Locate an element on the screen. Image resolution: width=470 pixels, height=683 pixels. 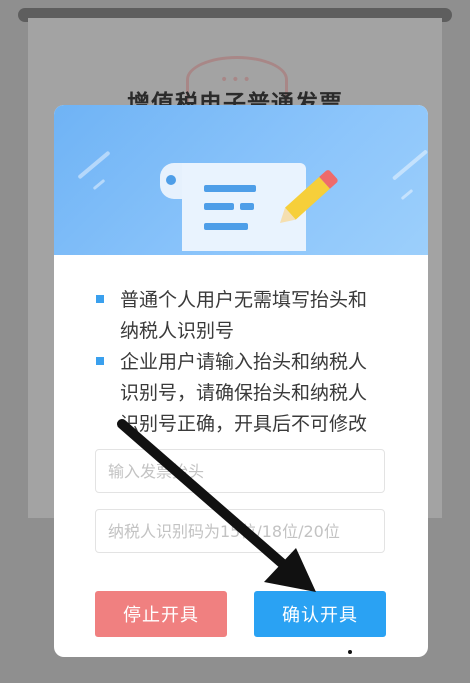
arrow-annotation is located at coordinates (216, 505).